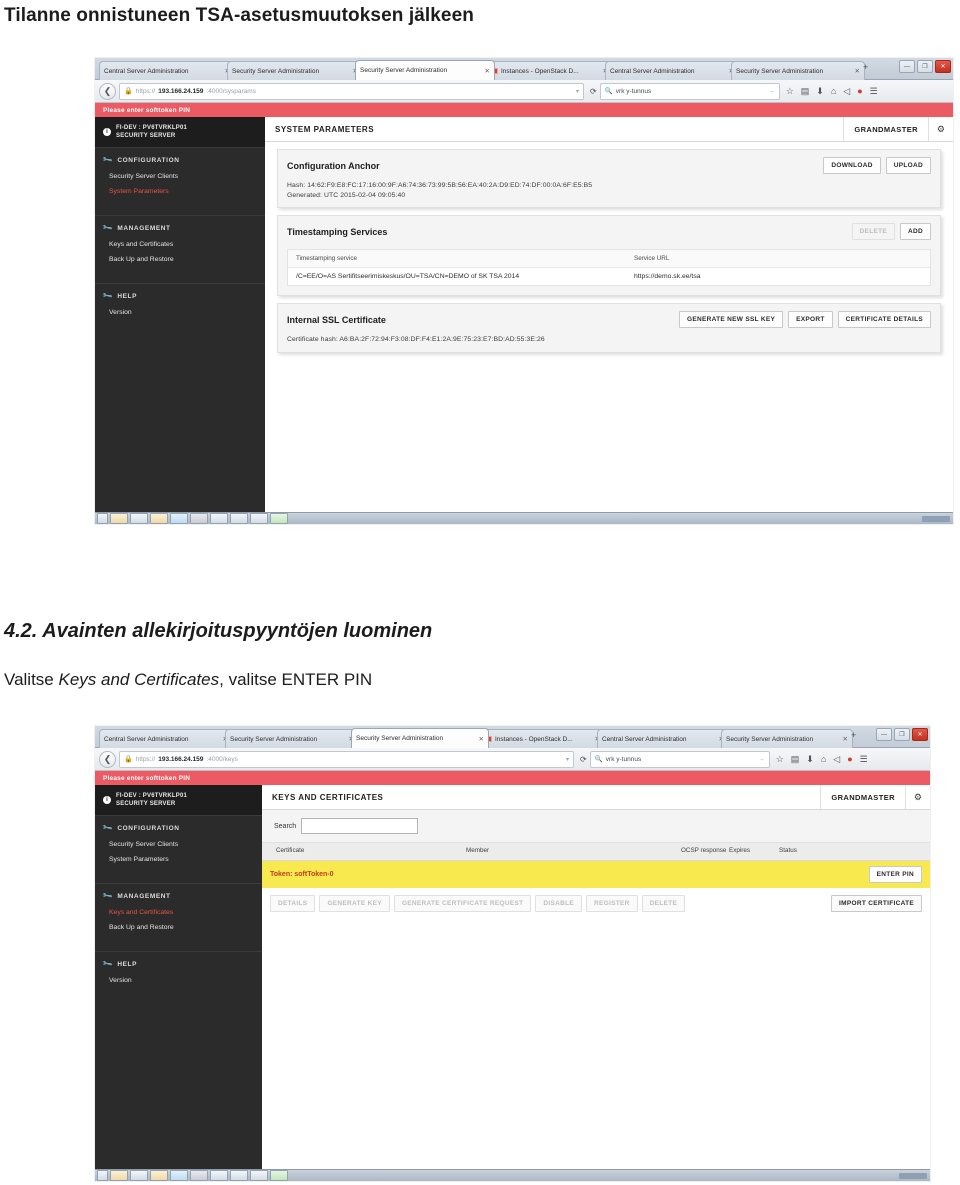 Image resolution: width=960 pixels, height=1185 pixels. I want to click on reading-list-icon: ▤, so click(795, 759).